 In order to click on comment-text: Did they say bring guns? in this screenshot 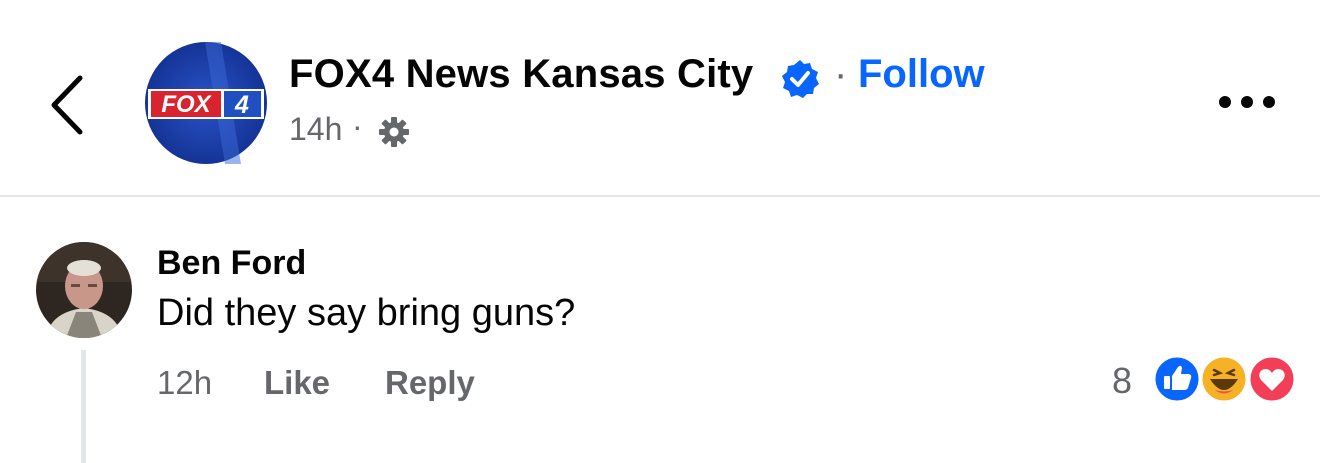, I will do `click(366, 313)`.